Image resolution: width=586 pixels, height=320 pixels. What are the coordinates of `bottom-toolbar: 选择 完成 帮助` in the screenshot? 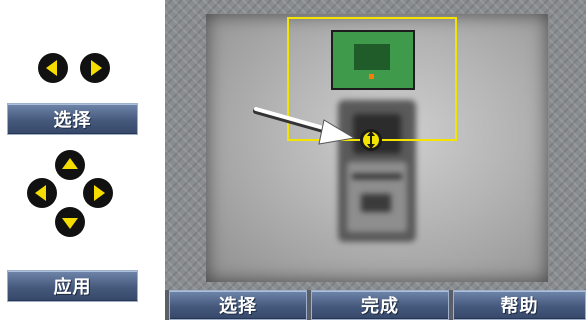 It's located at (375, 305).